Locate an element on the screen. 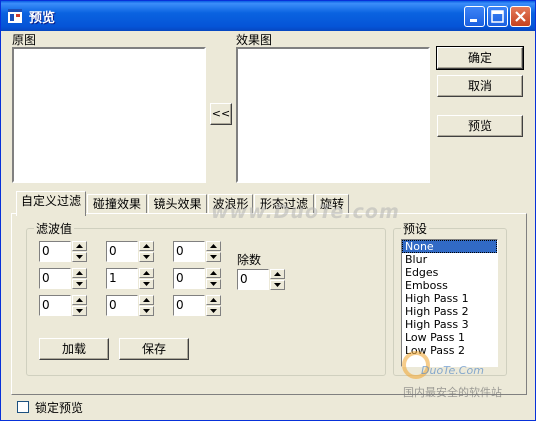  title-bar: 预览 is located at coordinates (268, 16).